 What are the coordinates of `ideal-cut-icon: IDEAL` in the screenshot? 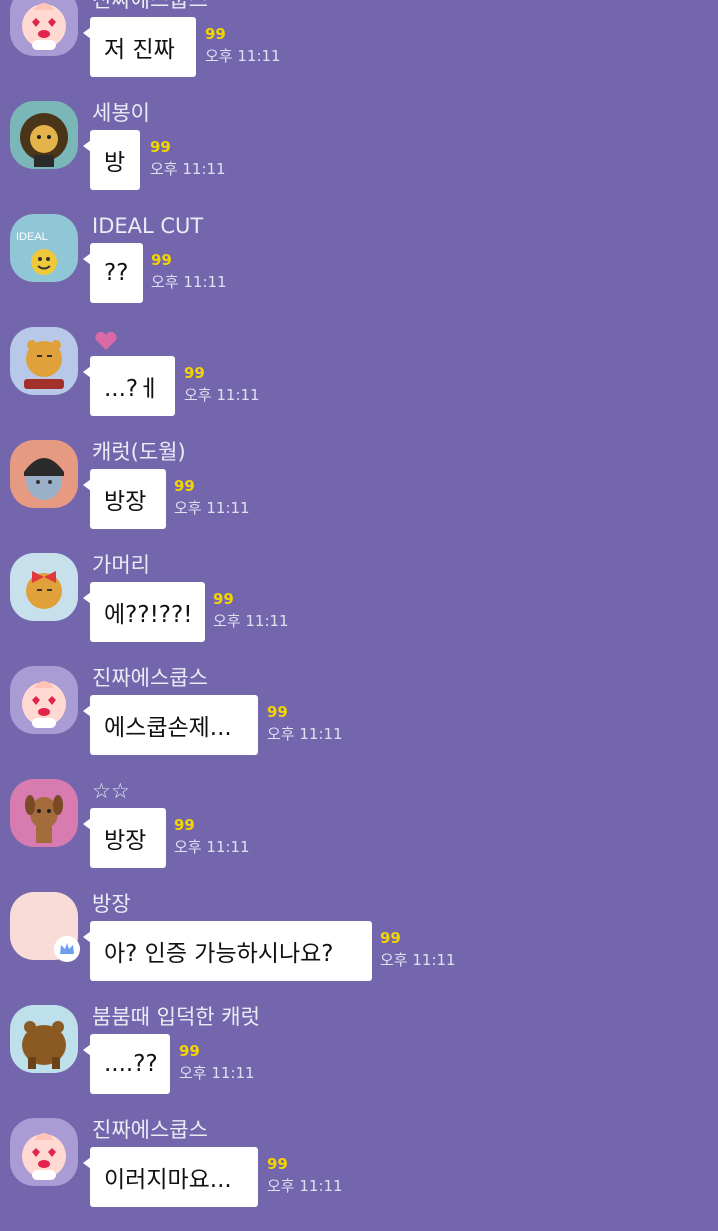 It's located at (44, 248).